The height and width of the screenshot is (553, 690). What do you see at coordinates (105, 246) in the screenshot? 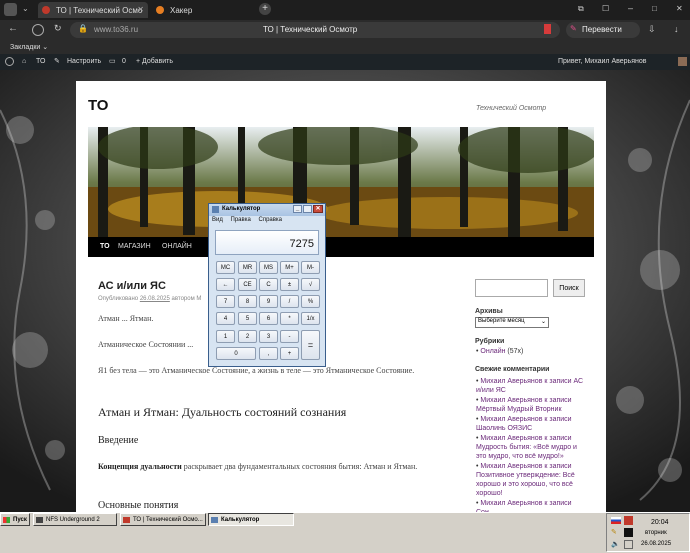
I see `nav-item-to: ТО` at bounding box center [105, 246].